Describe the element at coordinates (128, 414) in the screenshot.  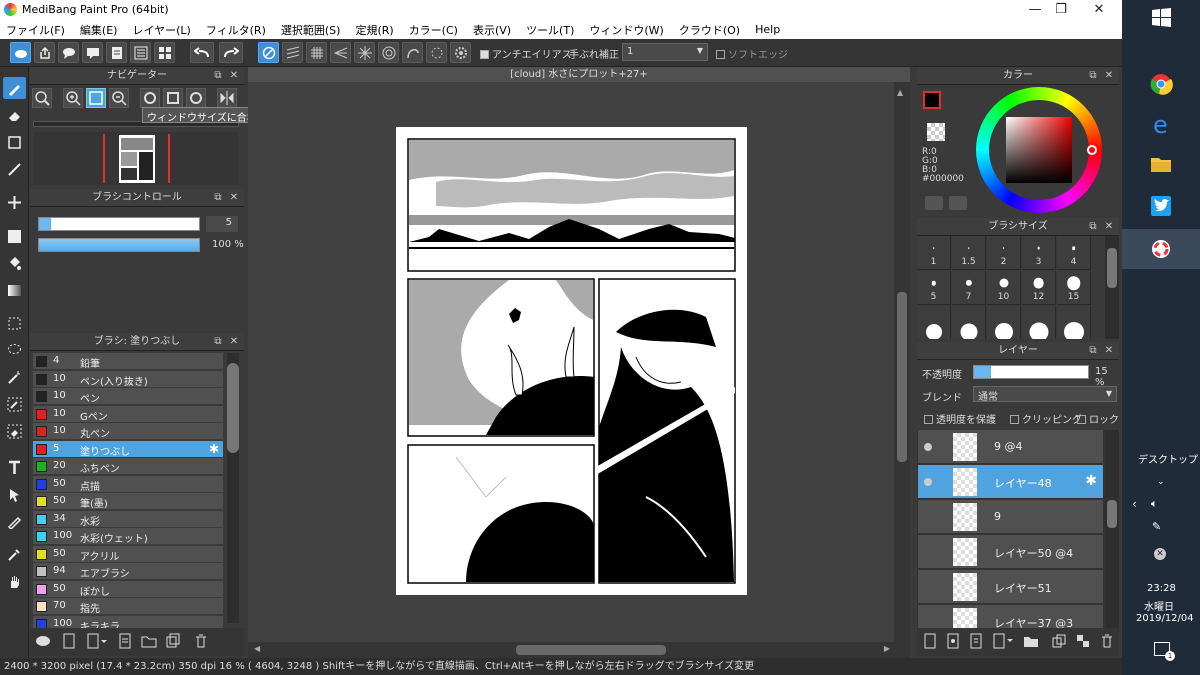
I see `brush-item: 10 Gペン` at that location.